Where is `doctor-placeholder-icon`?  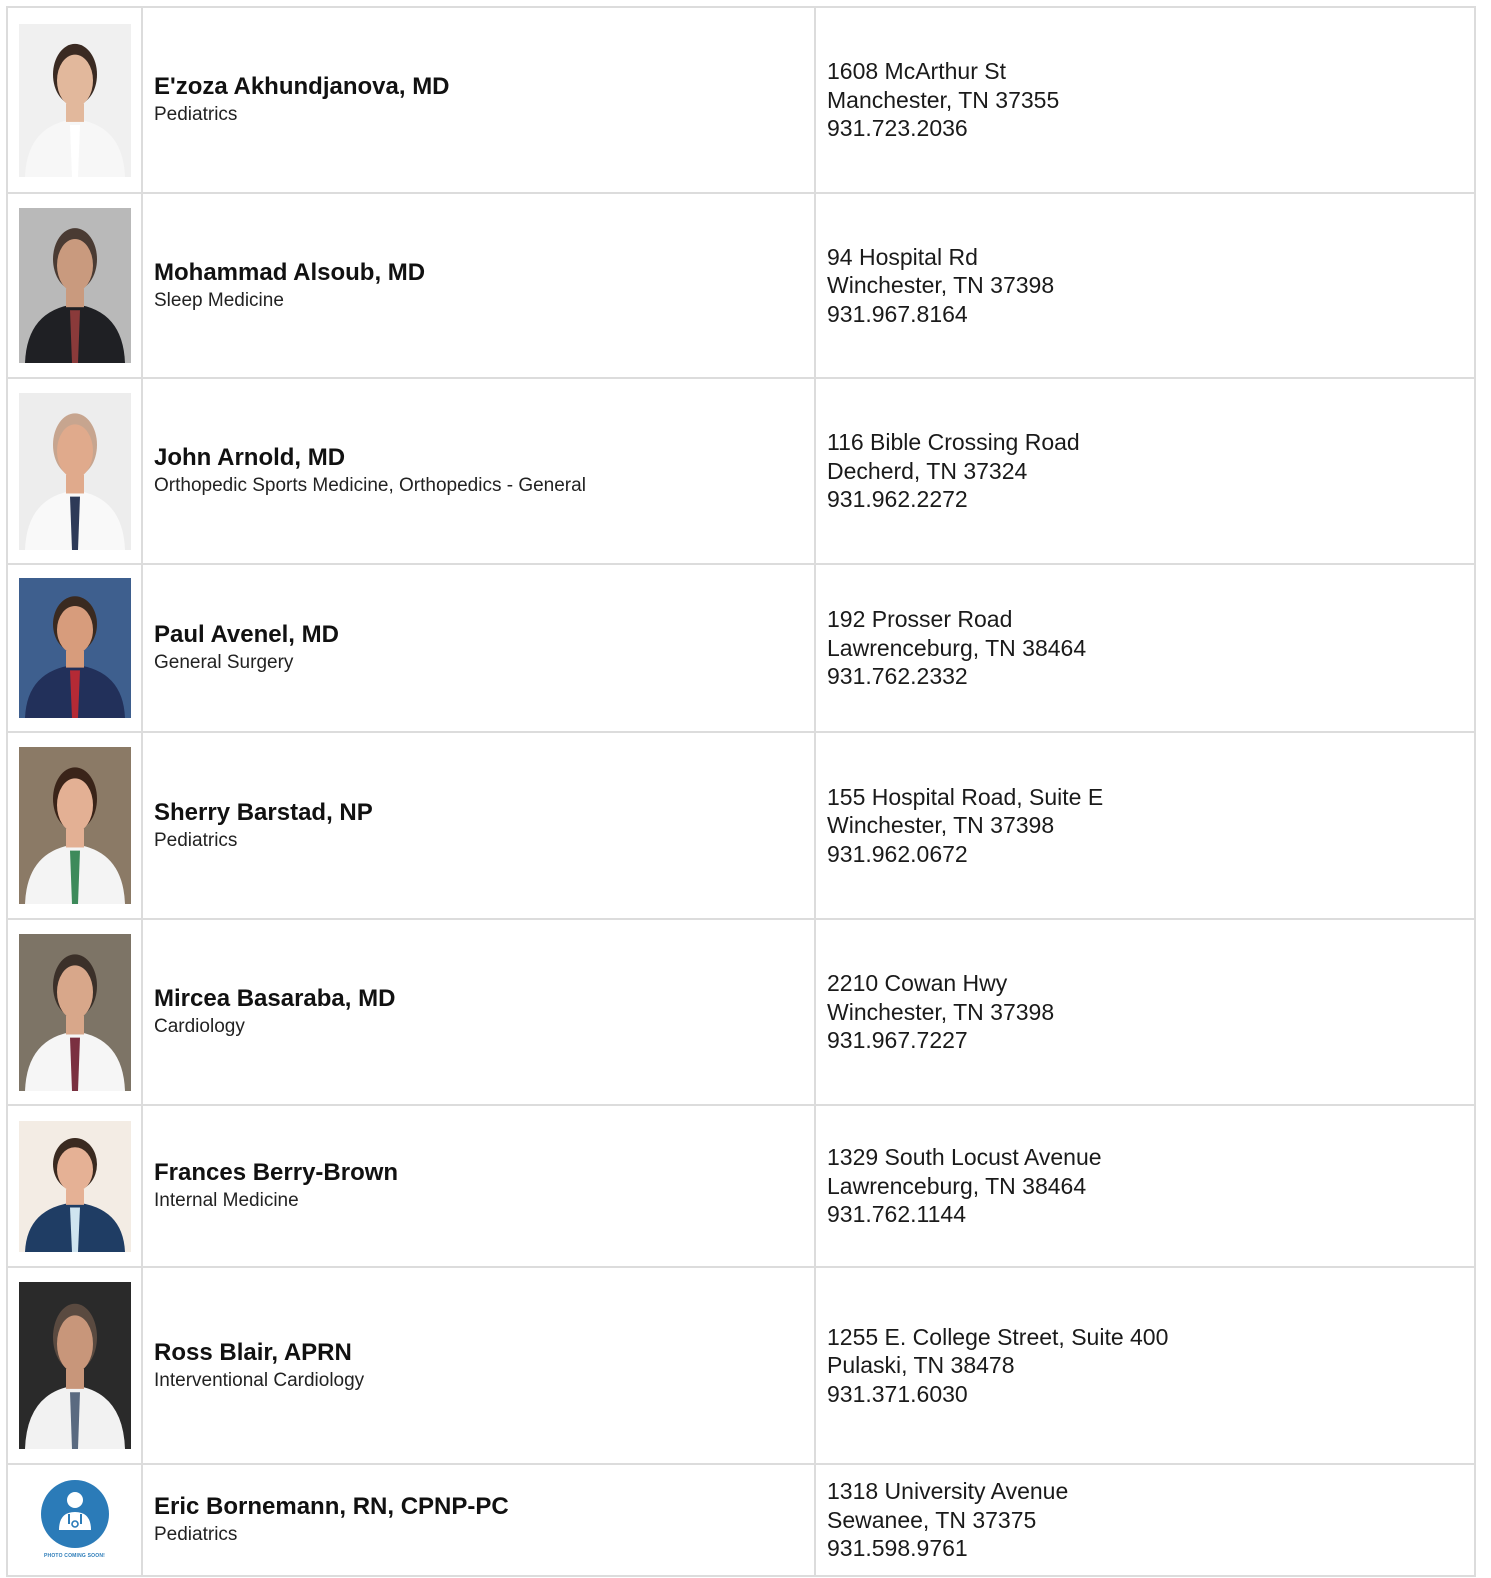 doctor-placeholder-icon is located at coordinates (74, 1514).